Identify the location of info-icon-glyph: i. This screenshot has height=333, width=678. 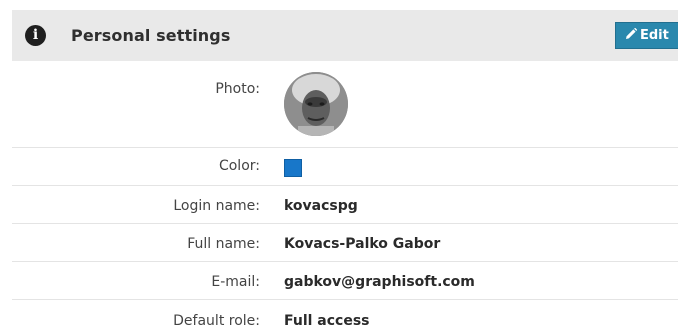
(35, 35).